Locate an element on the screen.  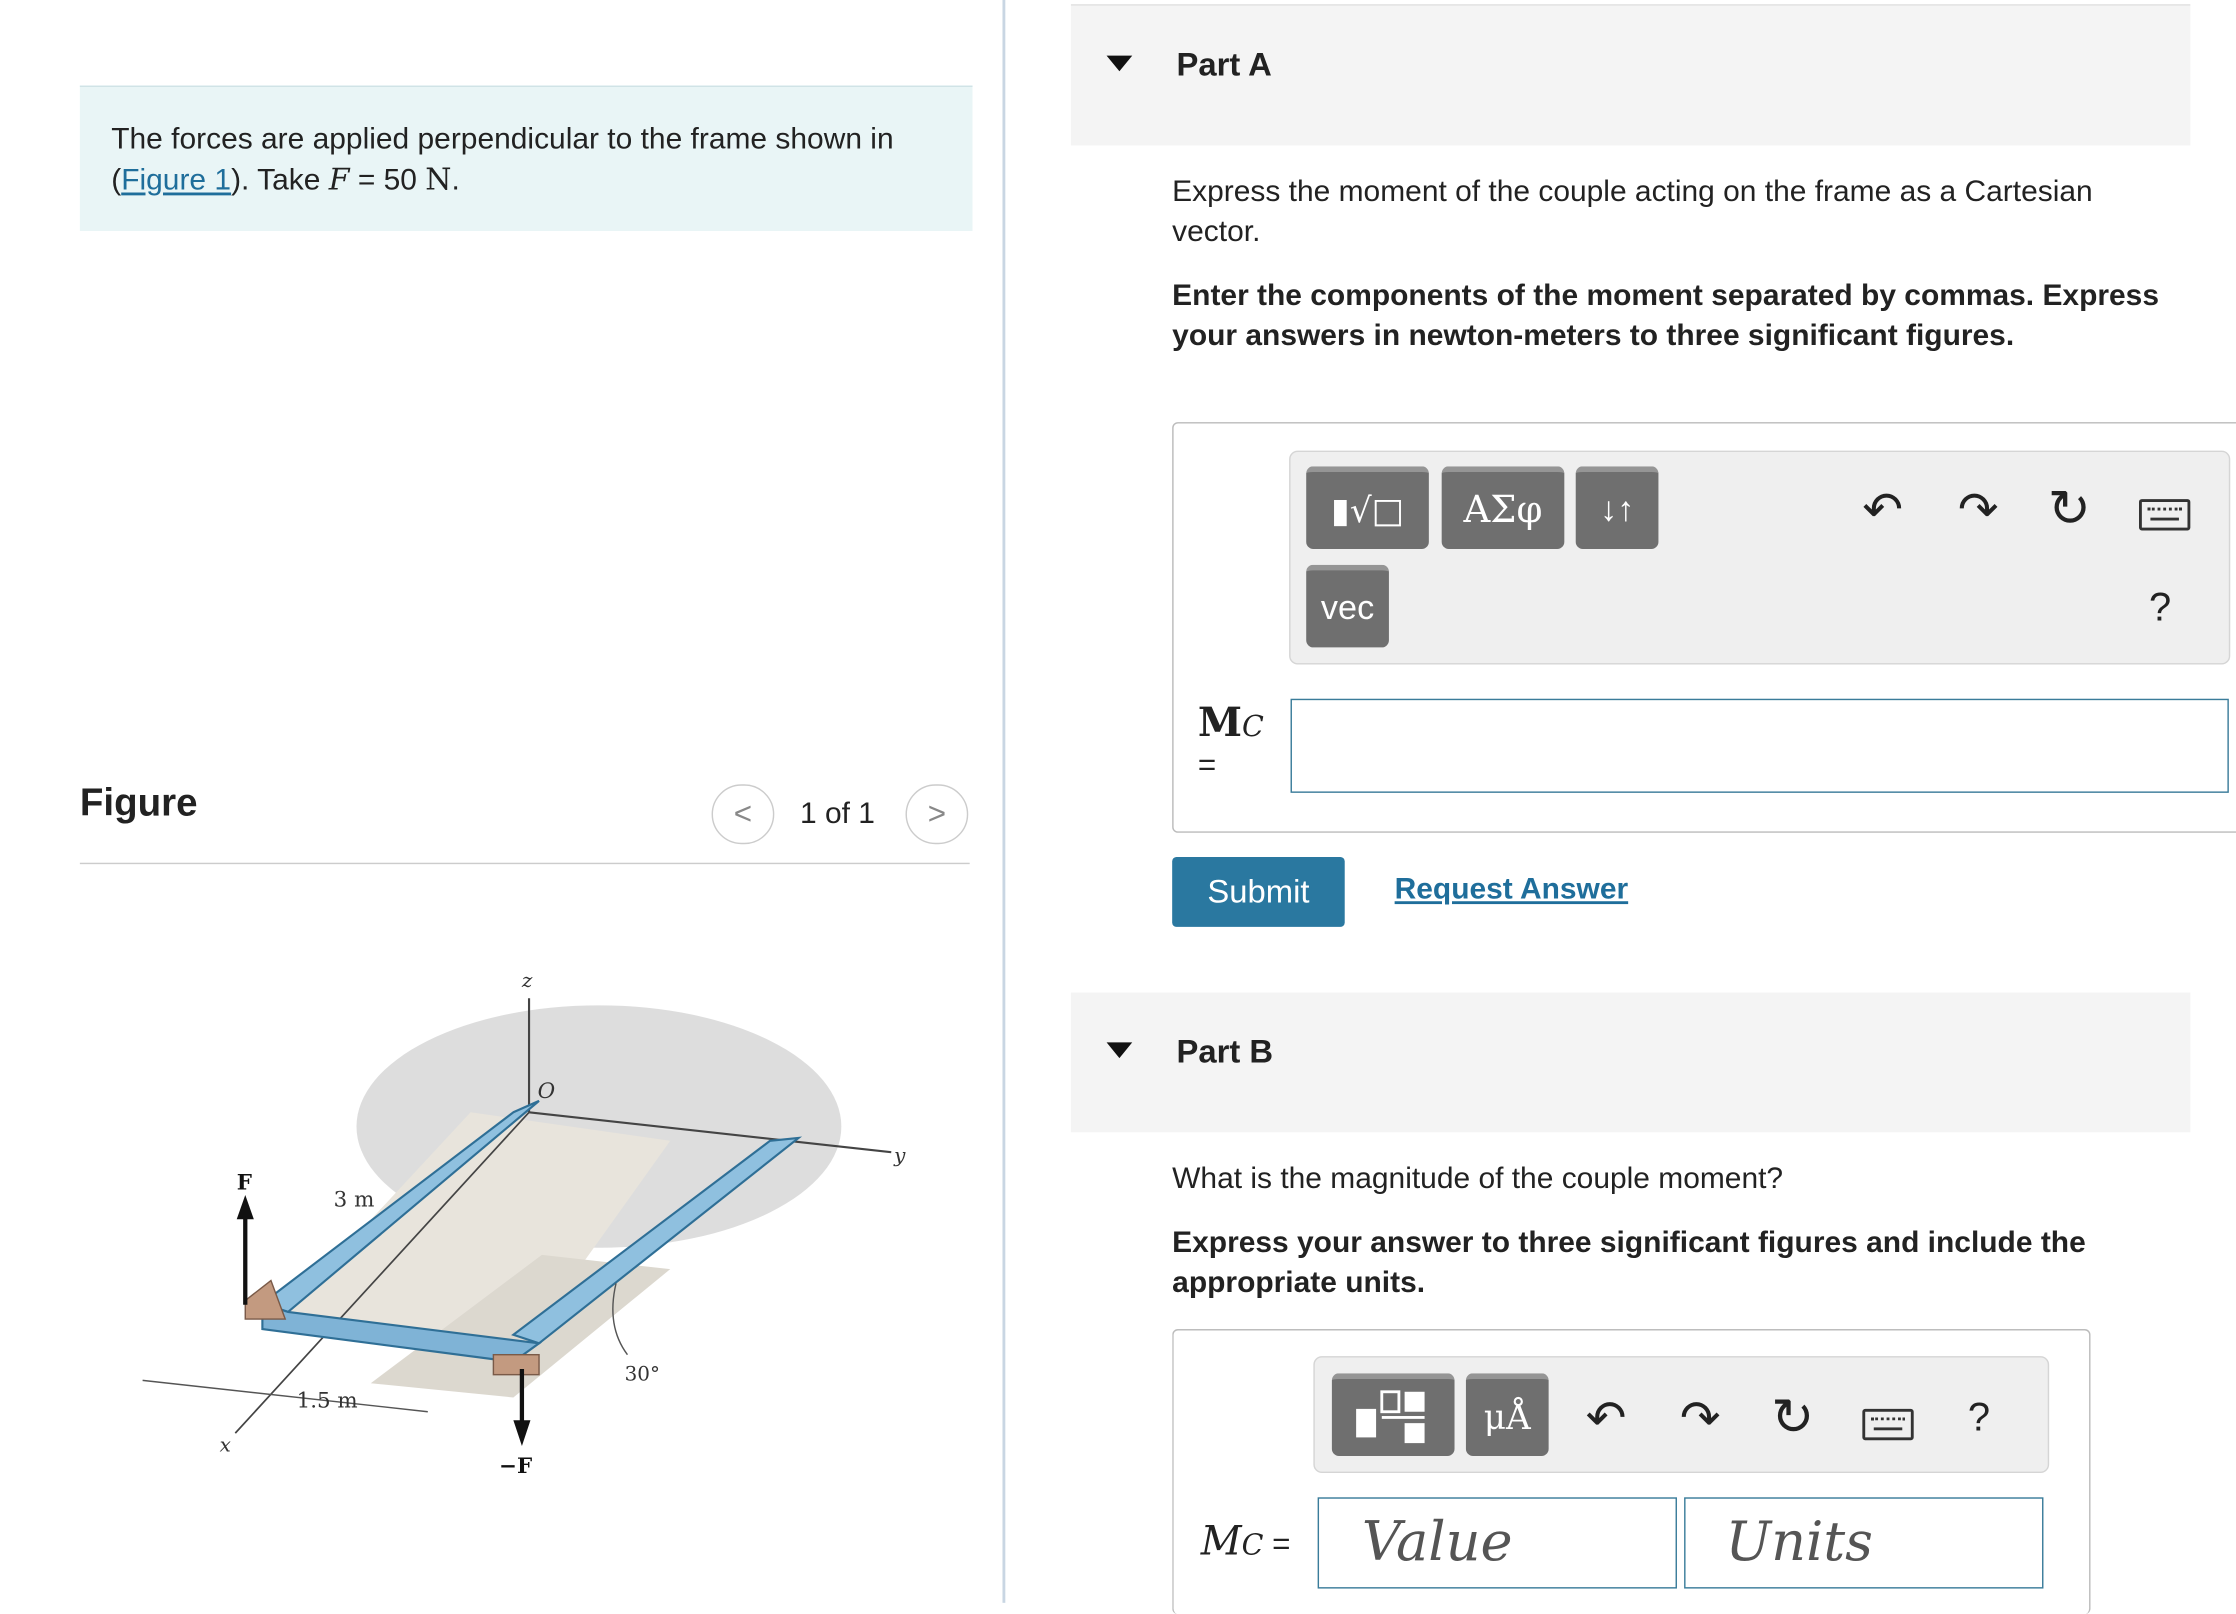
value-input: Value is located at coordinates (1497, 1543).